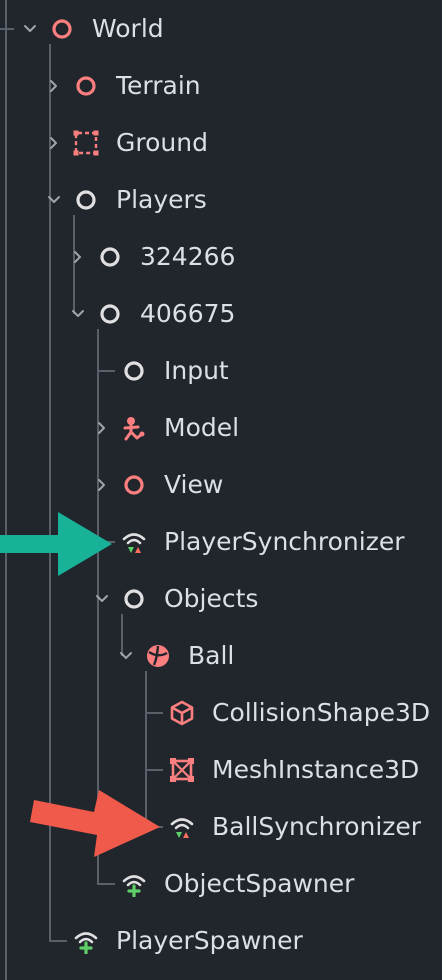 The width and height of the screenshot is (442, 980). I want to click on red-annotation-arrow, so click(95, 823).